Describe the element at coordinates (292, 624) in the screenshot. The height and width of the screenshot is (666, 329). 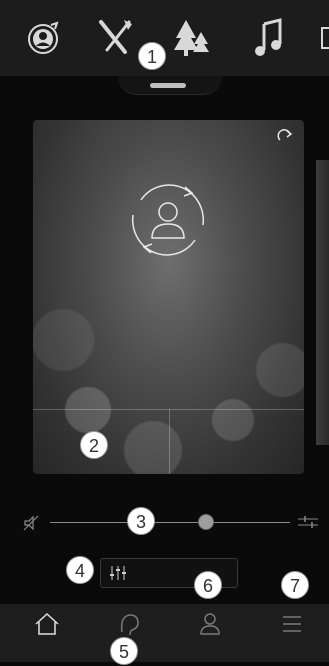
I see `menu-icon` at that location.